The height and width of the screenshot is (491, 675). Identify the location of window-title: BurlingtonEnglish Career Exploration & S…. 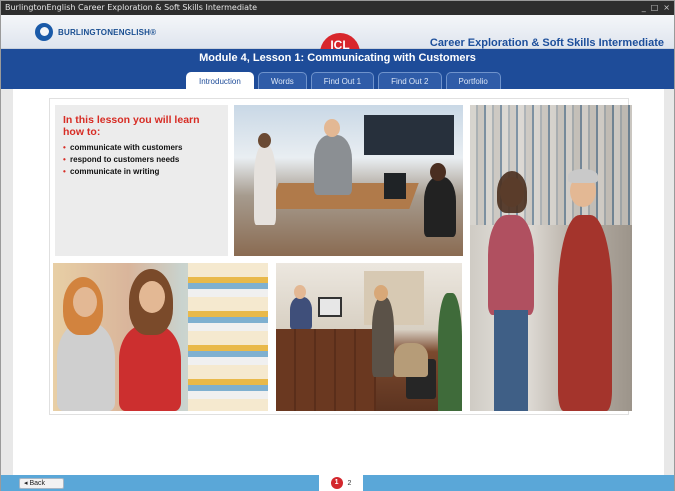
(131, 7).